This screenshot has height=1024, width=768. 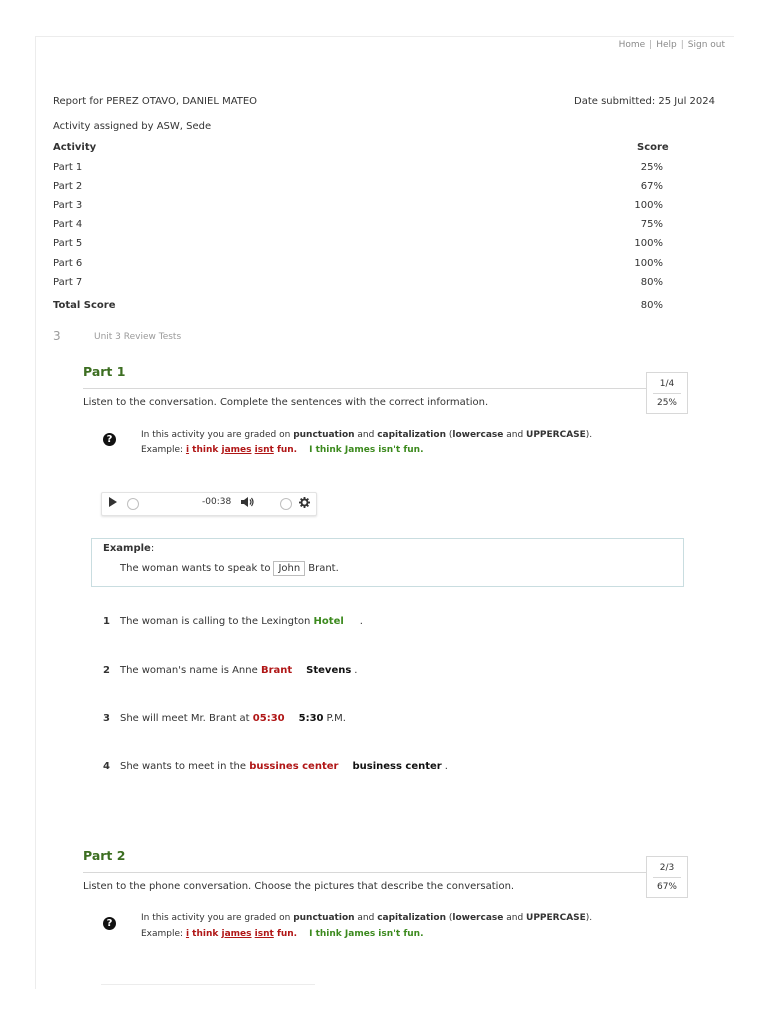 I want to click on example-sentence: The woman wants to speak to John Brant., so click(x=229, y=568).